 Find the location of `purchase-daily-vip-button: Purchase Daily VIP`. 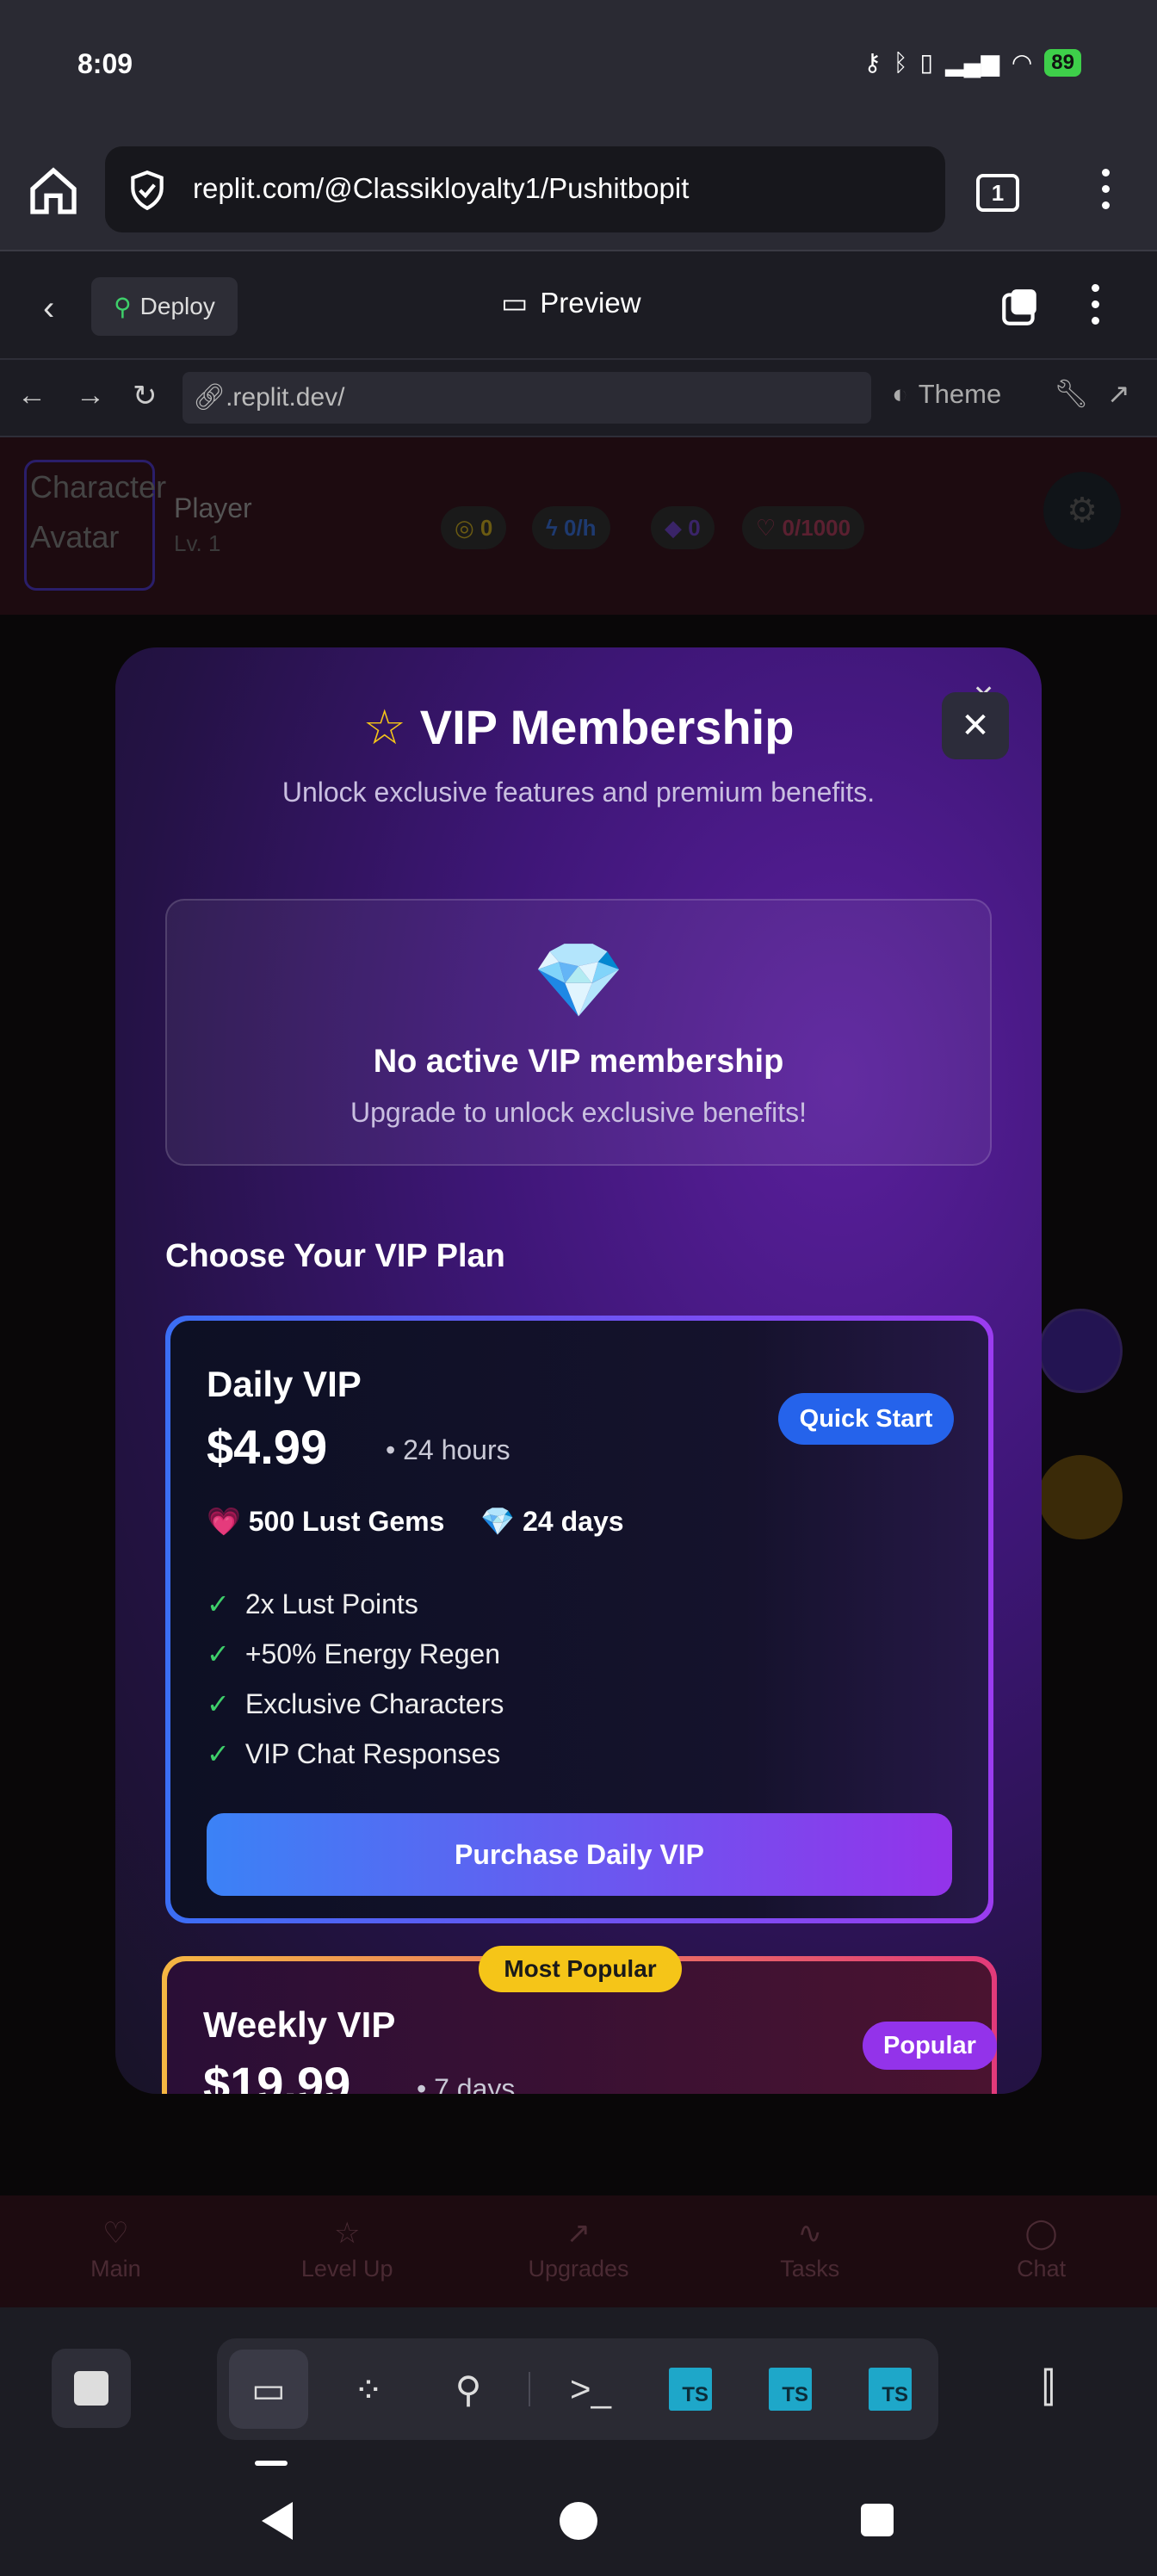

purchase-daily-vip-button: Purchase Daily VIP is located at coordinates (579, 1854).